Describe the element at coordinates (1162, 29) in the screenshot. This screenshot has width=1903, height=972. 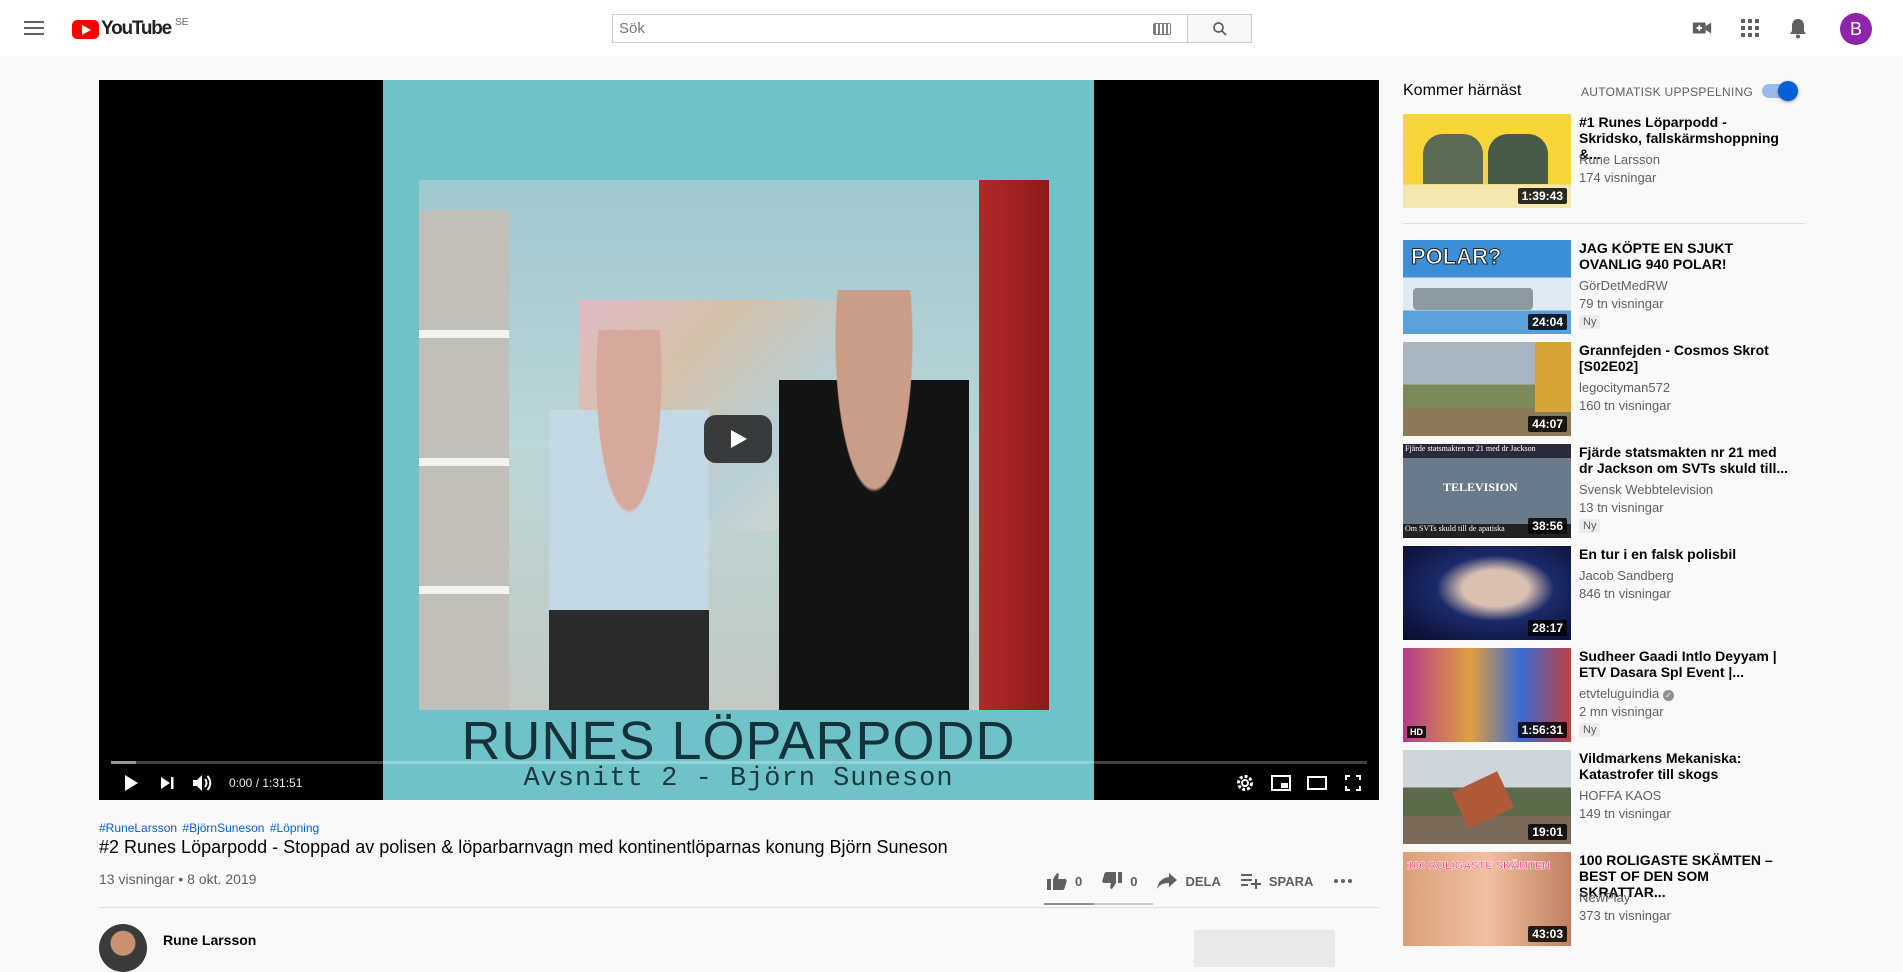
I see `keyboard-icon` at that location.